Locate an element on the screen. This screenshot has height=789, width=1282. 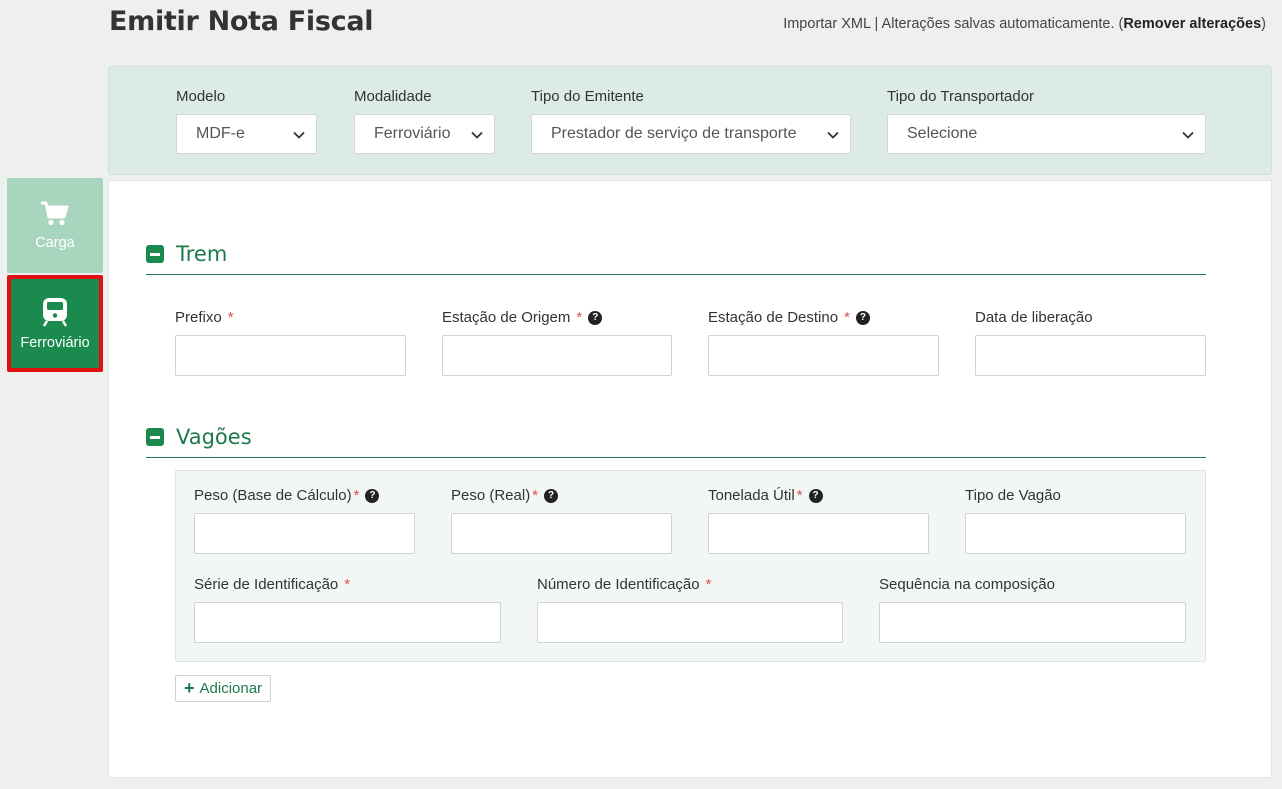
prefixo-input is located at coordinates (290, 355).